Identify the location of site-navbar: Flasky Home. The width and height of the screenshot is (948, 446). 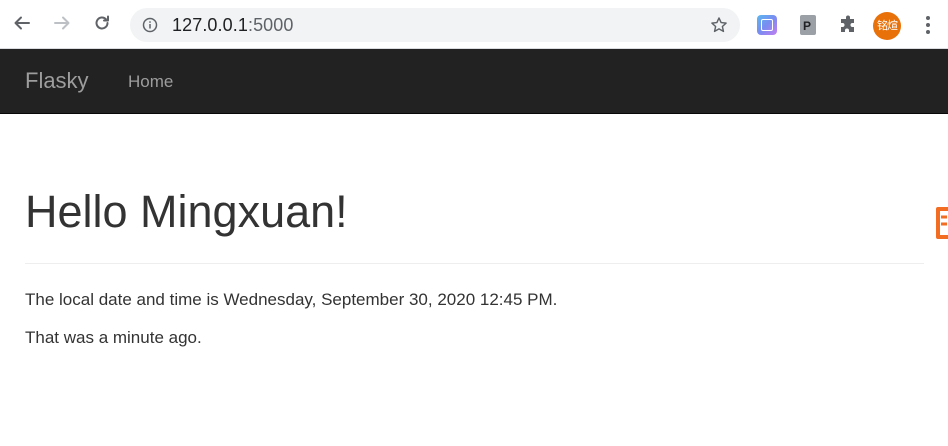
(474, 81).